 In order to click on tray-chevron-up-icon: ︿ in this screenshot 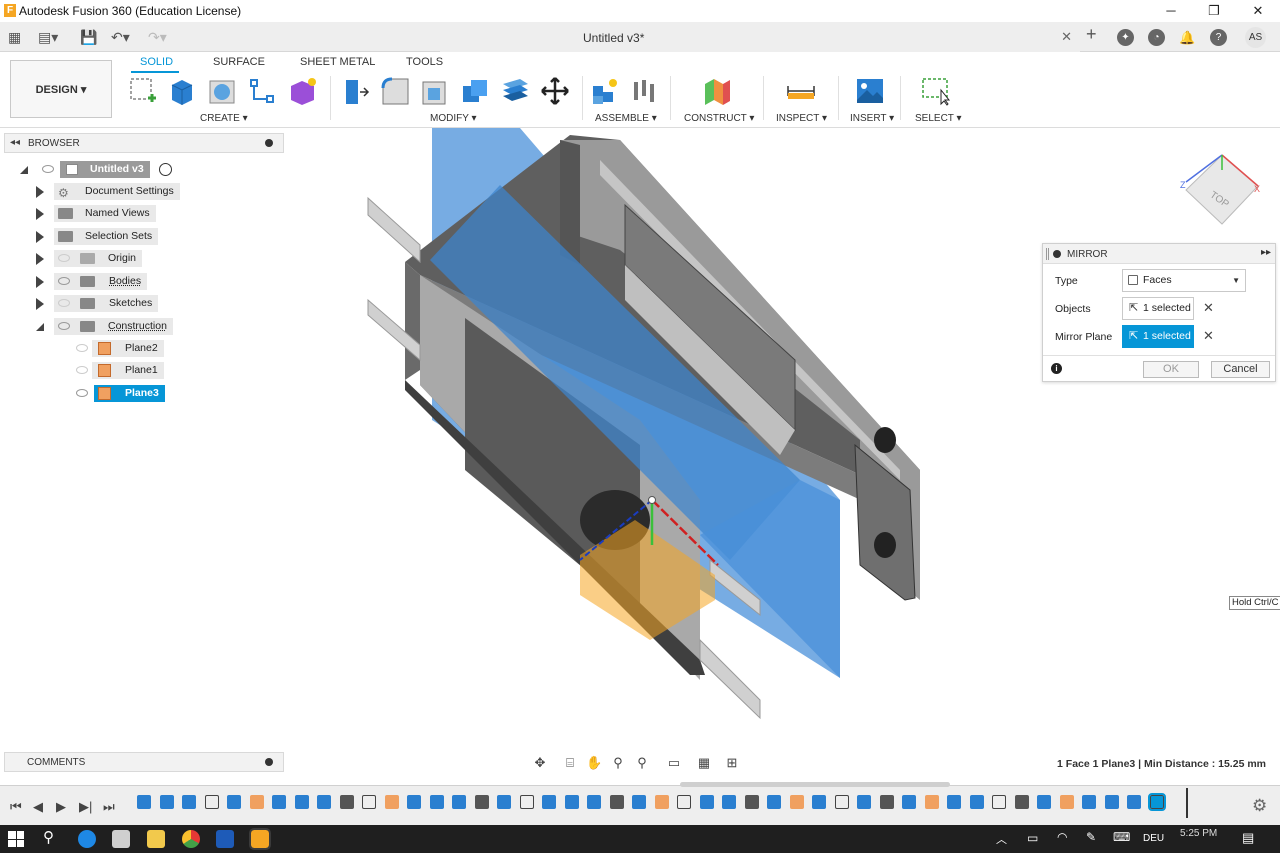, I will do `click(1001, 839)`.